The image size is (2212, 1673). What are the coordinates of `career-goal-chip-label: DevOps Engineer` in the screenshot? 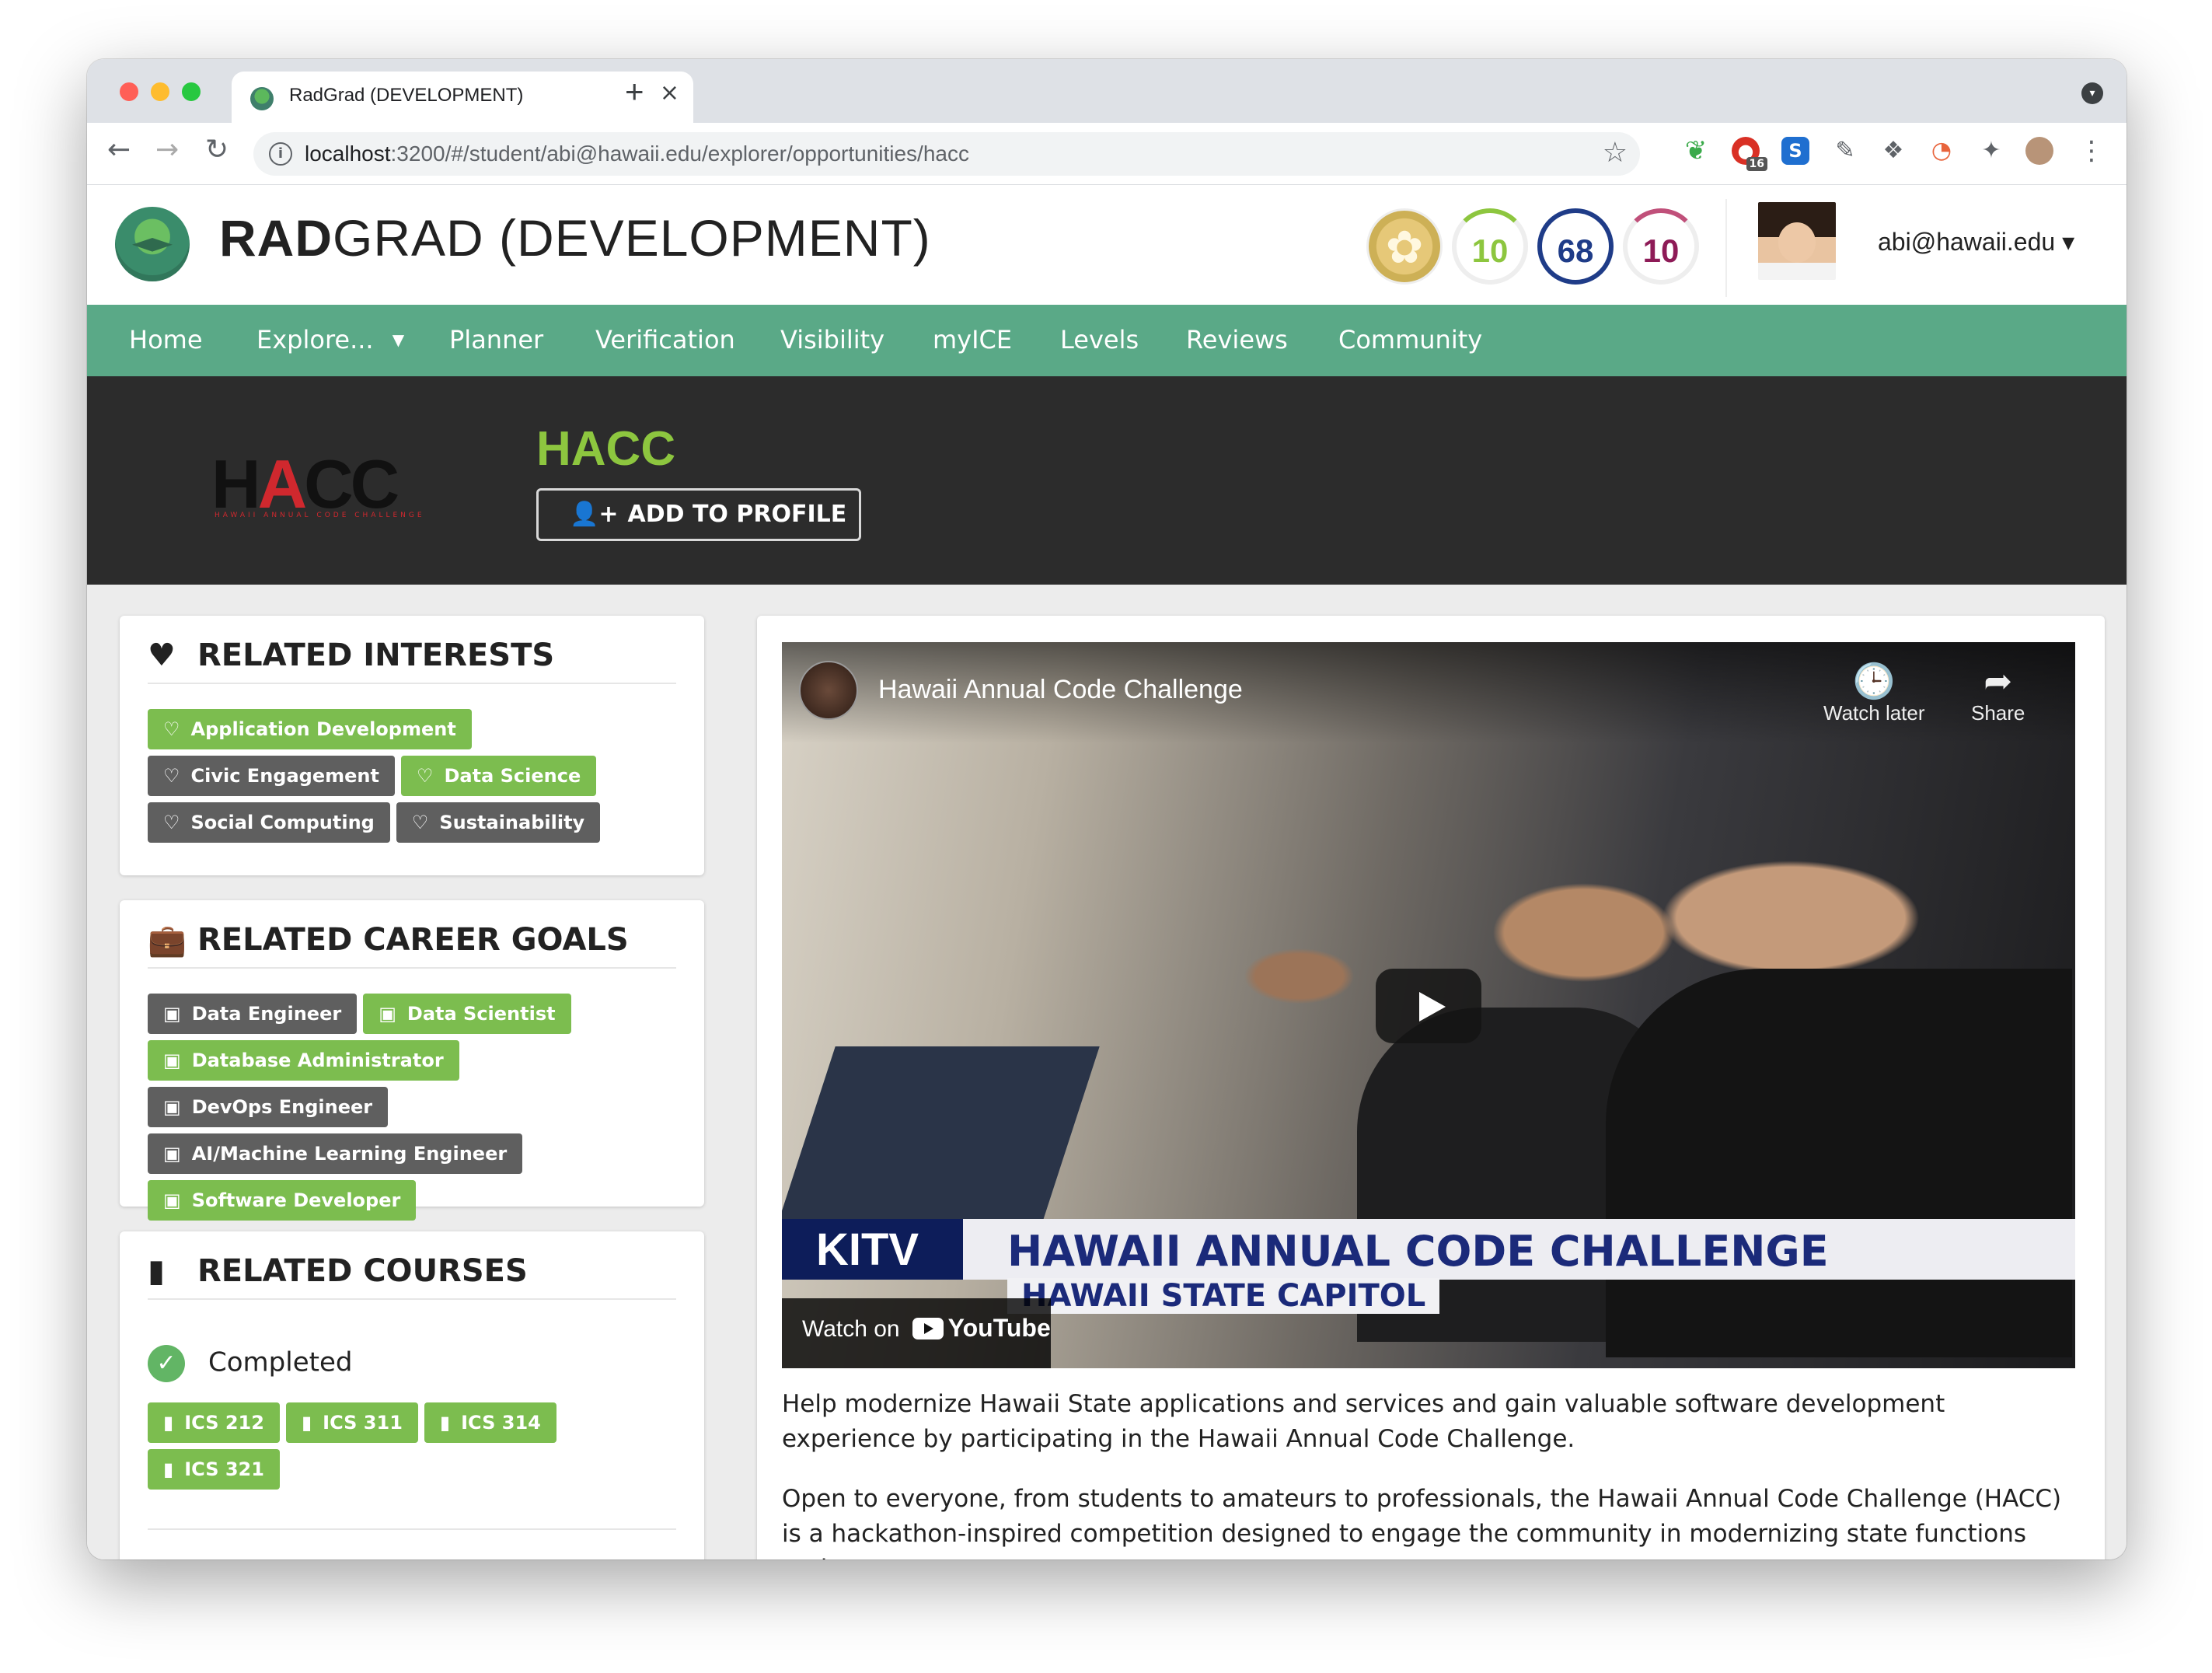 It's located at (282, 1107).